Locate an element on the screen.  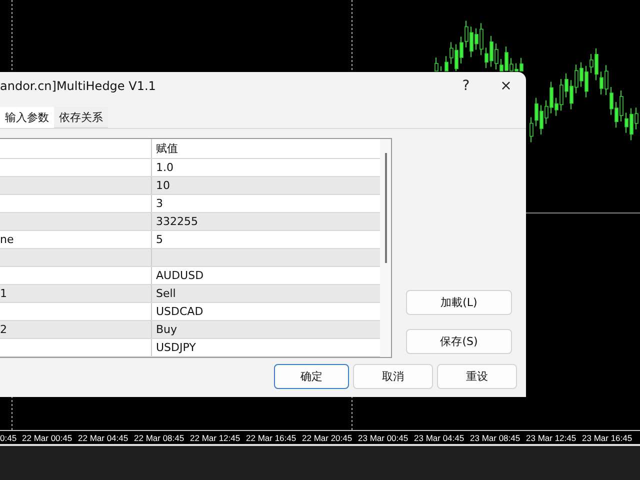
time-label: 22 Mar 04:45 is located at coordinates (103, 438).